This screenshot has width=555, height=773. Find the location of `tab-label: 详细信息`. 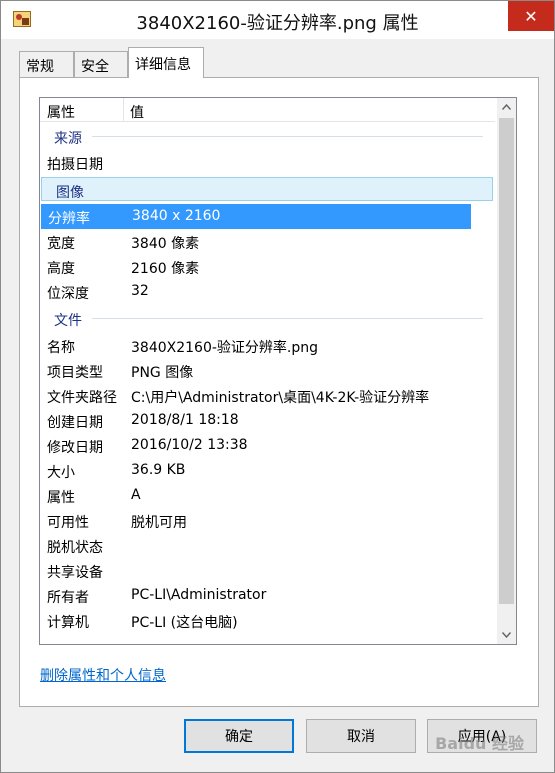

tab-label: 详细信息 is located at coordinates (163, 65).